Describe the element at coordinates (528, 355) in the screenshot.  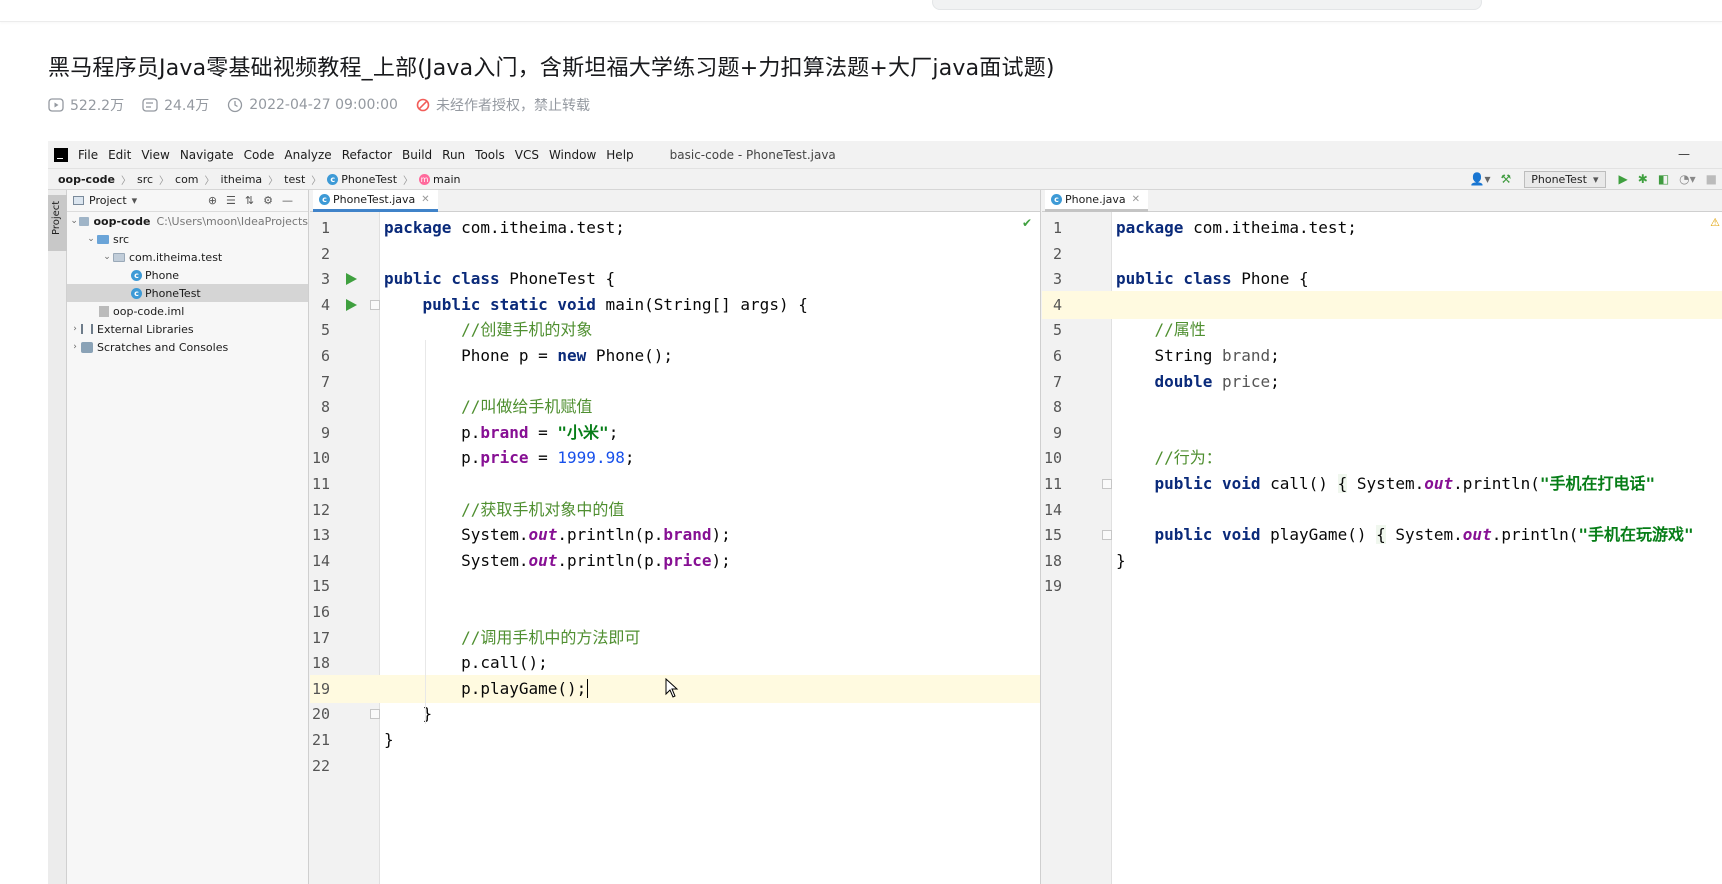
I see `code-text: Phone p = new Phone();` at that location.